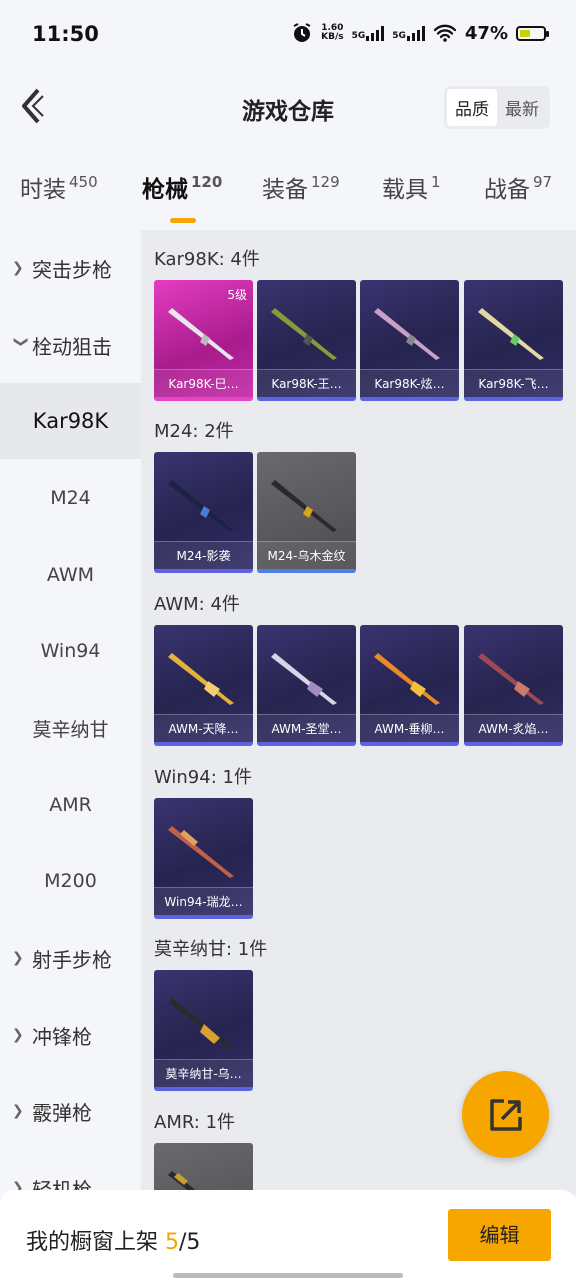  Describe the element at coordinates (70, 651) in the screenshot. I see `sidebar-item-win94: Win94` at that location.